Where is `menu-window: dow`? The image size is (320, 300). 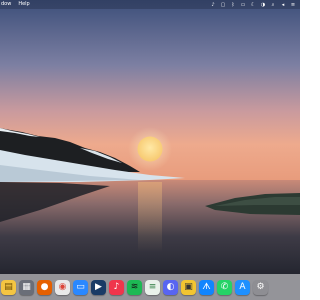
menu-window: dow is located at coordinates (6, 4).